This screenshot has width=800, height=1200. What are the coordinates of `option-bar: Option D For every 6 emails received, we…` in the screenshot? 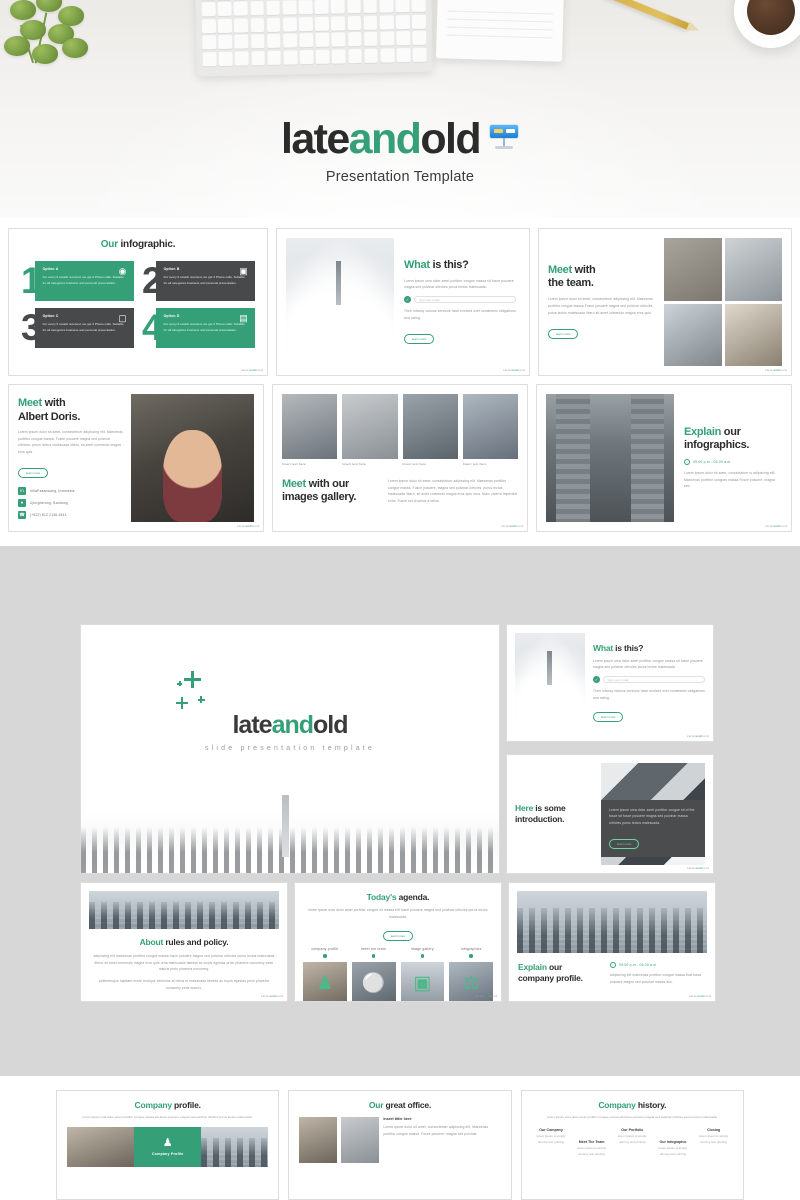 It's located at (205, 328).